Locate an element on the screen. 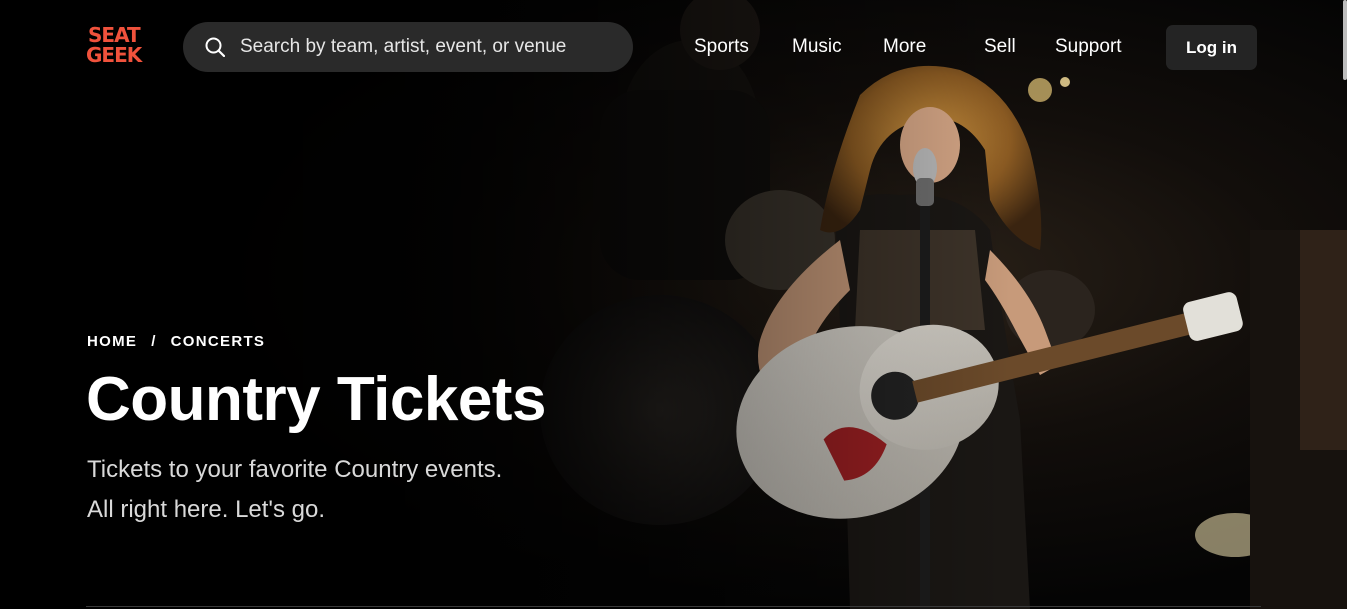 The width and height of the screenshot is (1347, 609). search-input is located at coordinates (430, 47).